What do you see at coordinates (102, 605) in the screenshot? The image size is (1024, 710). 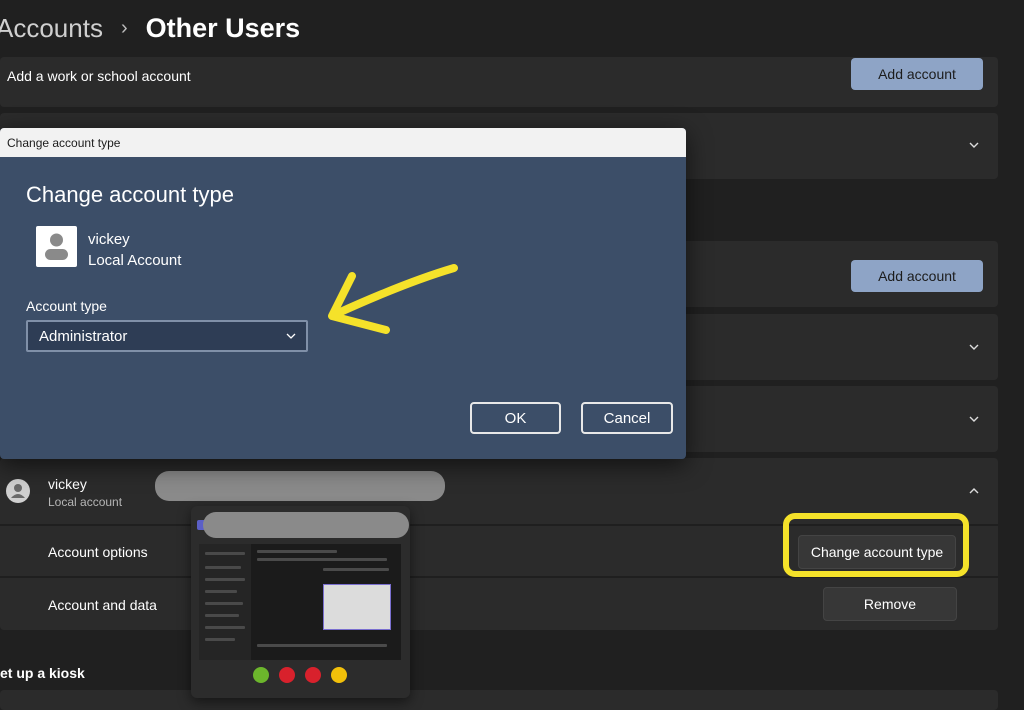 I see `account-data-label: Account and data` at bounding box center [102, 605].